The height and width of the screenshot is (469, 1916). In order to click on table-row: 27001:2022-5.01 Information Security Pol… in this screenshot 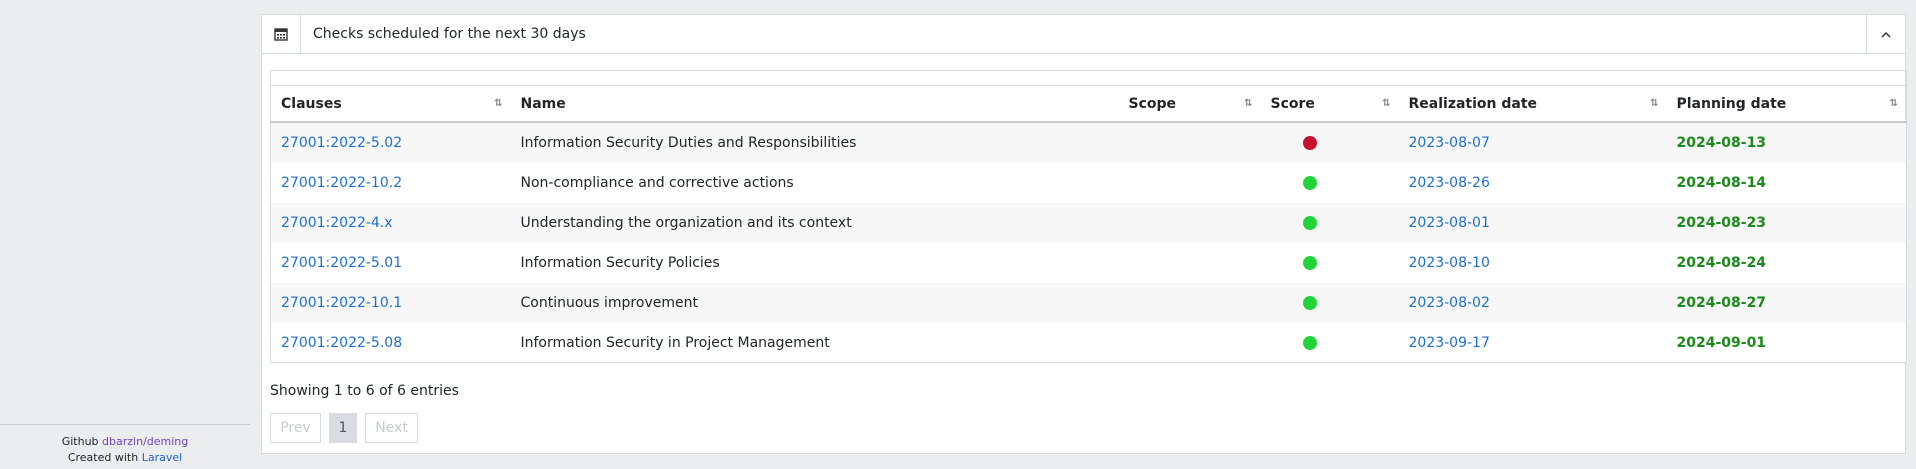, I will do `click(1088, 263)`.